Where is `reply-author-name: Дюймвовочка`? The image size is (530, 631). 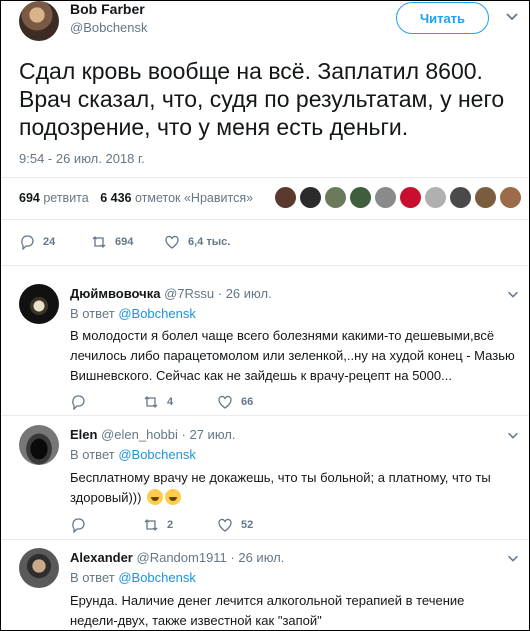 reply-author-name: Дюймвовочка is located at coordinates (115, 293).